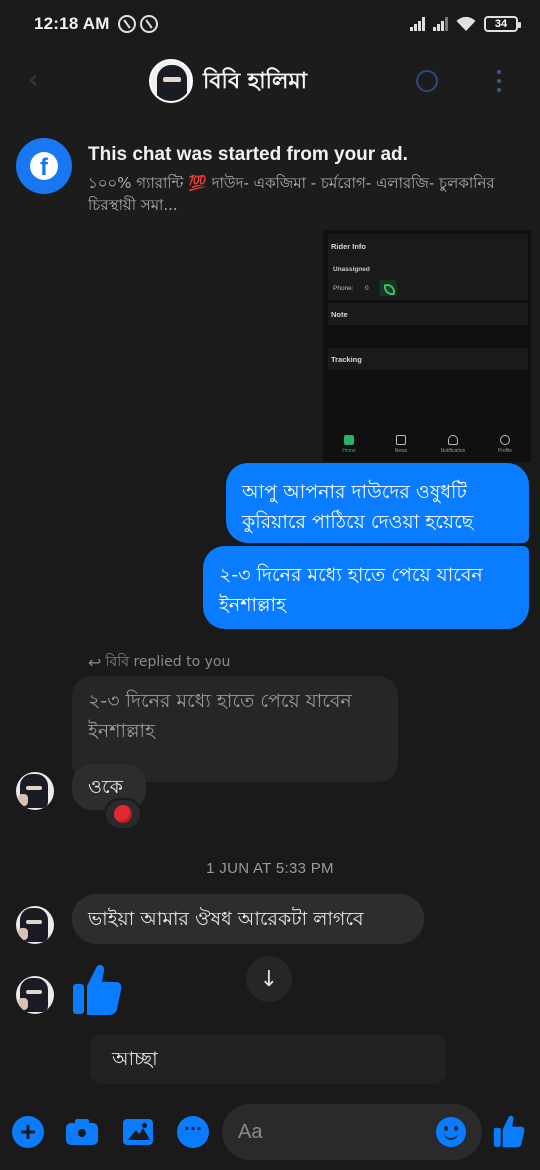 The height and width of the screenshot is (1170, 540). I want to click on note-card: Note, so click(428, 314).